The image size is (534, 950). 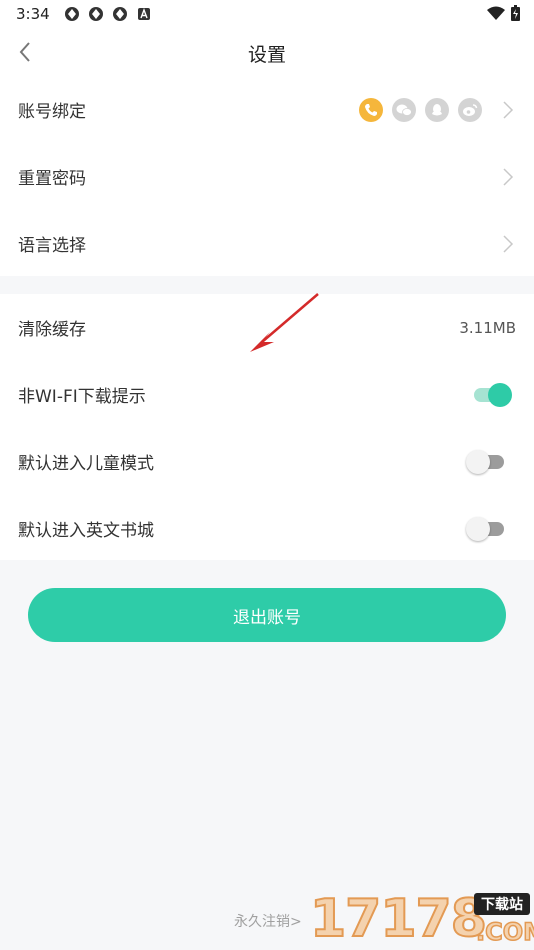 What do you see at coordinates (487, 327) in the screenshot?
I see `cache-size: 3.11MB` at bounding box center [487, 327].